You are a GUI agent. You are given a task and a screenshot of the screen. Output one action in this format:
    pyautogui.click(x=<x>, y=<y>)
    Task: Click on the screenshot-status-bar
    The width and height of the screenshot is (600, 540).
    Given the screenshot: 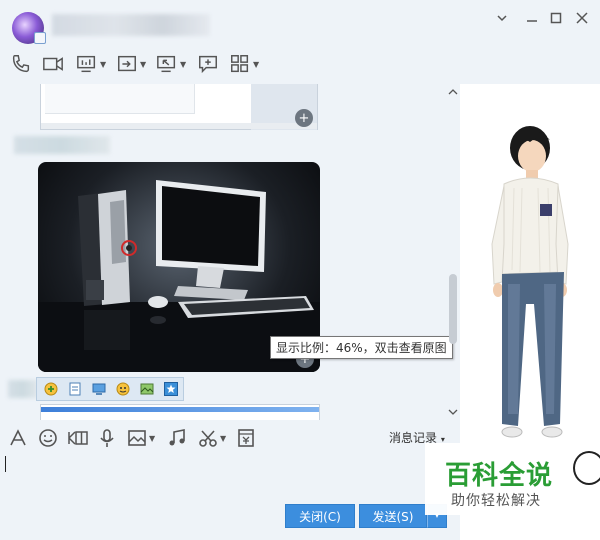 What is the action you would take?
    pyautogui.click(x=179, y=126)
    